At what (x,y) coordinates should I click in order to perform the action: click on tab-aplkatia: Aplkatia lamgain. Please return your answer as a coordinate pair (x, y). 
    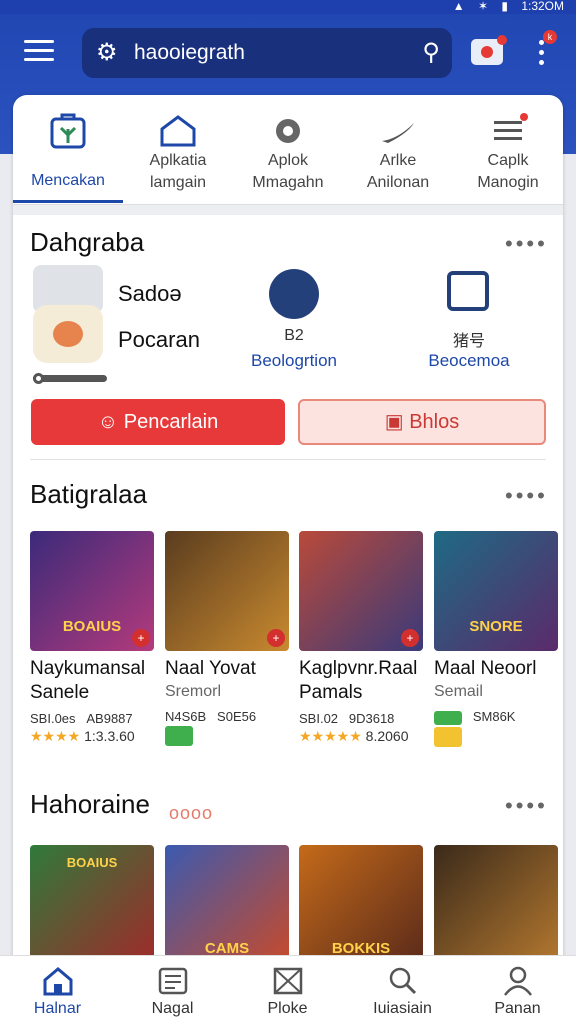
    Looking at the image, I should click on (178, 150).